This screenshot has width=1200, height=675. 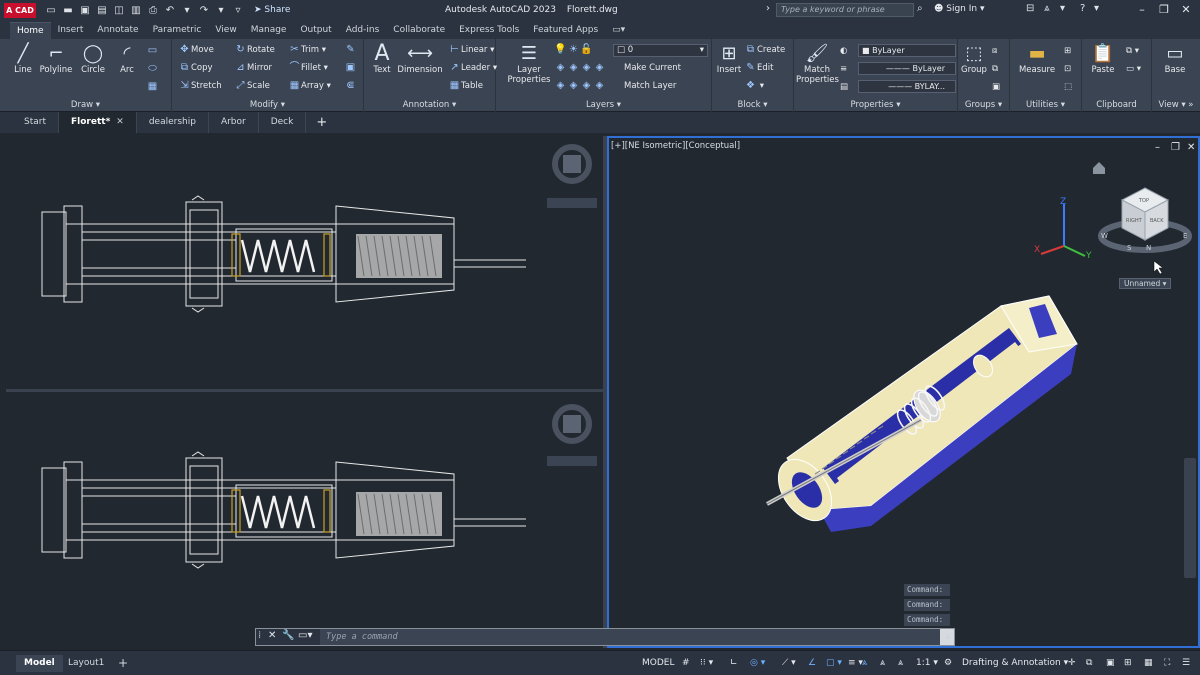 I want to click on trim-button: ✂ Trim ▾, so click(x=307, y=50).